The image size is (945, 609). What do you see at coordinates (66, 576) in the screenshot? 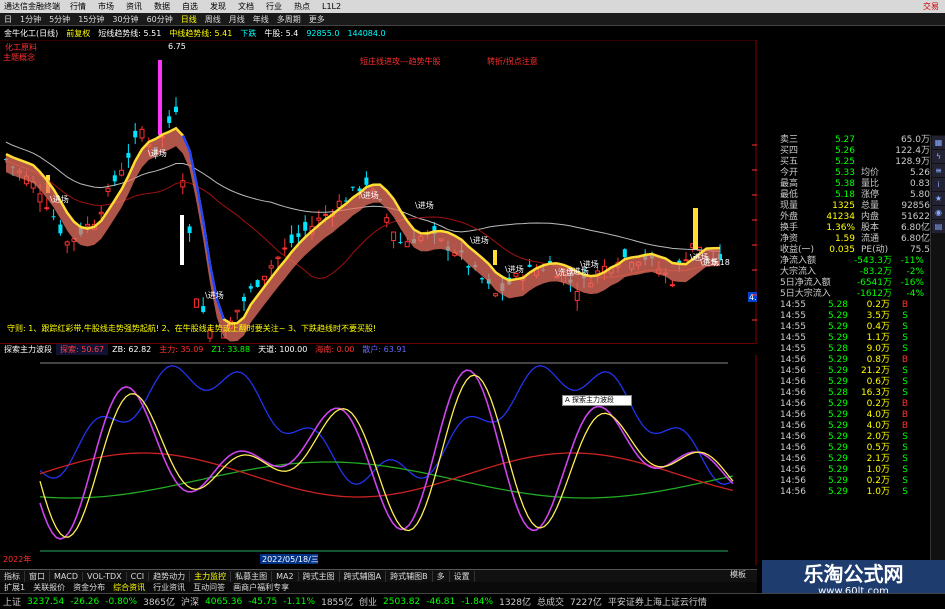
I see `tab-macd: MACD` at bounding box center [66, 576].